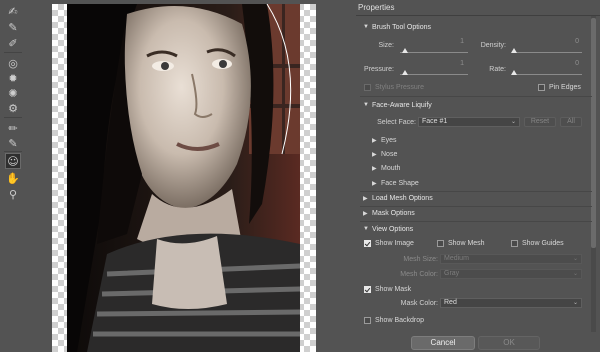  Describe the element at coordinates (13, 93) in the screenshot. I see `bloat-icon: ✺` at that location.